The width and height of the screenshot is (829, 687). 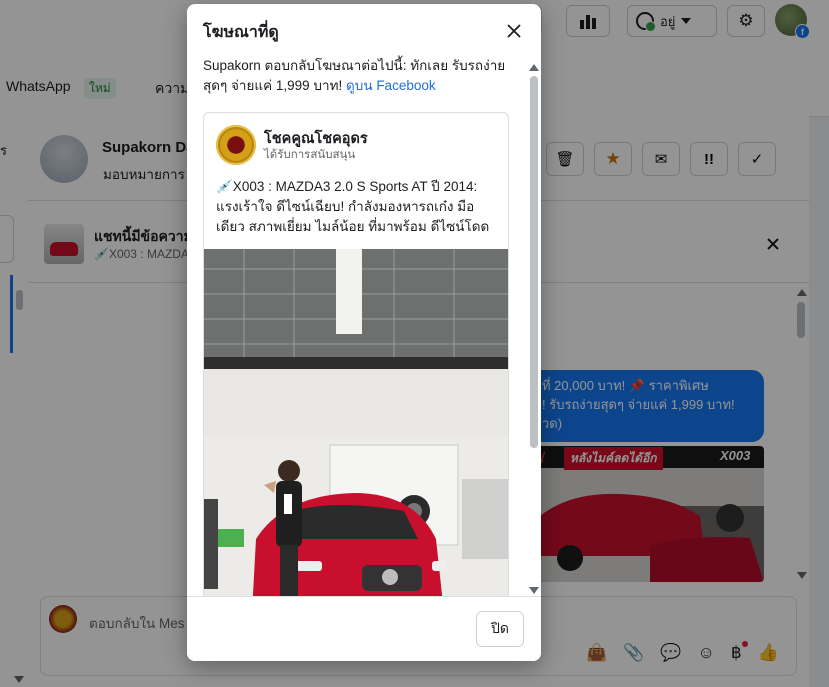 I want to click on scroll-up-arrow, so click(x=534, y=67).